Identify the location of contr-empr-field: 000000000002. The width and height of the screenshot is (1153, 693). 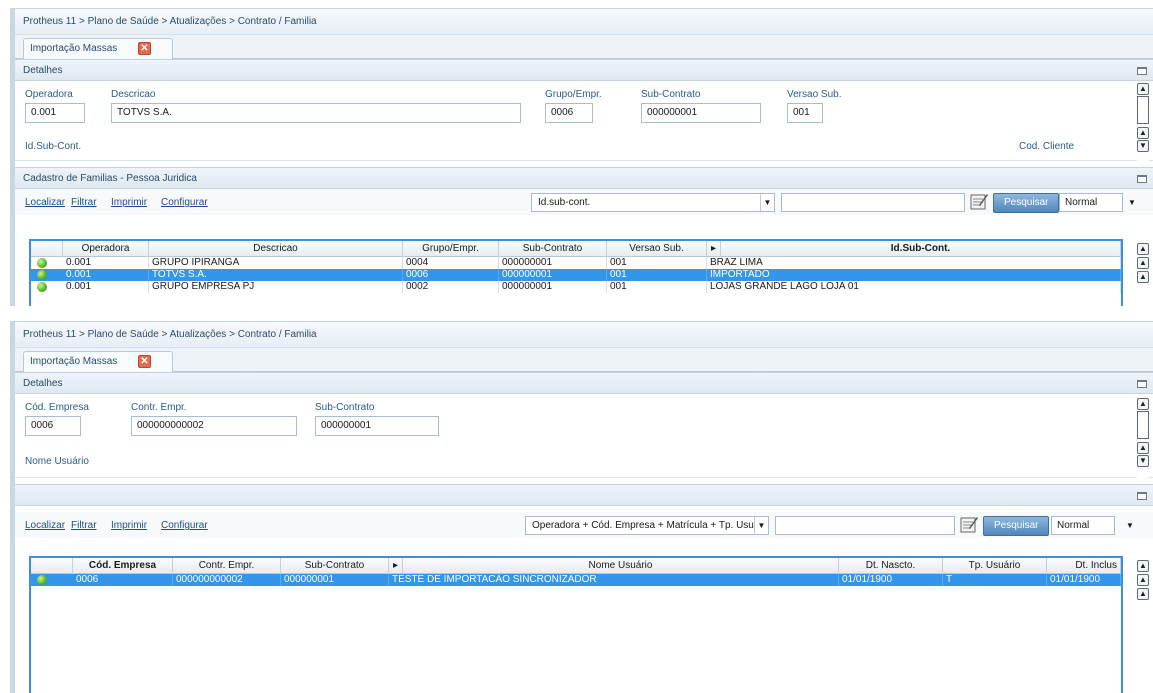
(214, 426).